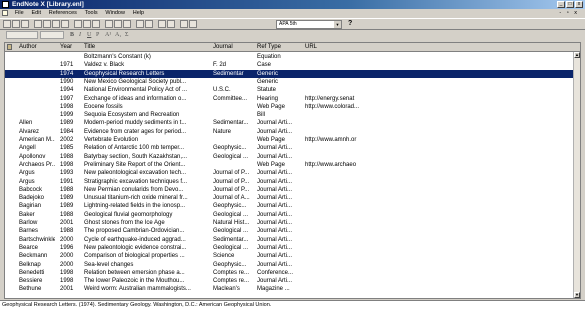 This screenshot has width=585, height=314. I want to click on table-row: Boltzmann's Constant (k) Equation, so click(292, 57).